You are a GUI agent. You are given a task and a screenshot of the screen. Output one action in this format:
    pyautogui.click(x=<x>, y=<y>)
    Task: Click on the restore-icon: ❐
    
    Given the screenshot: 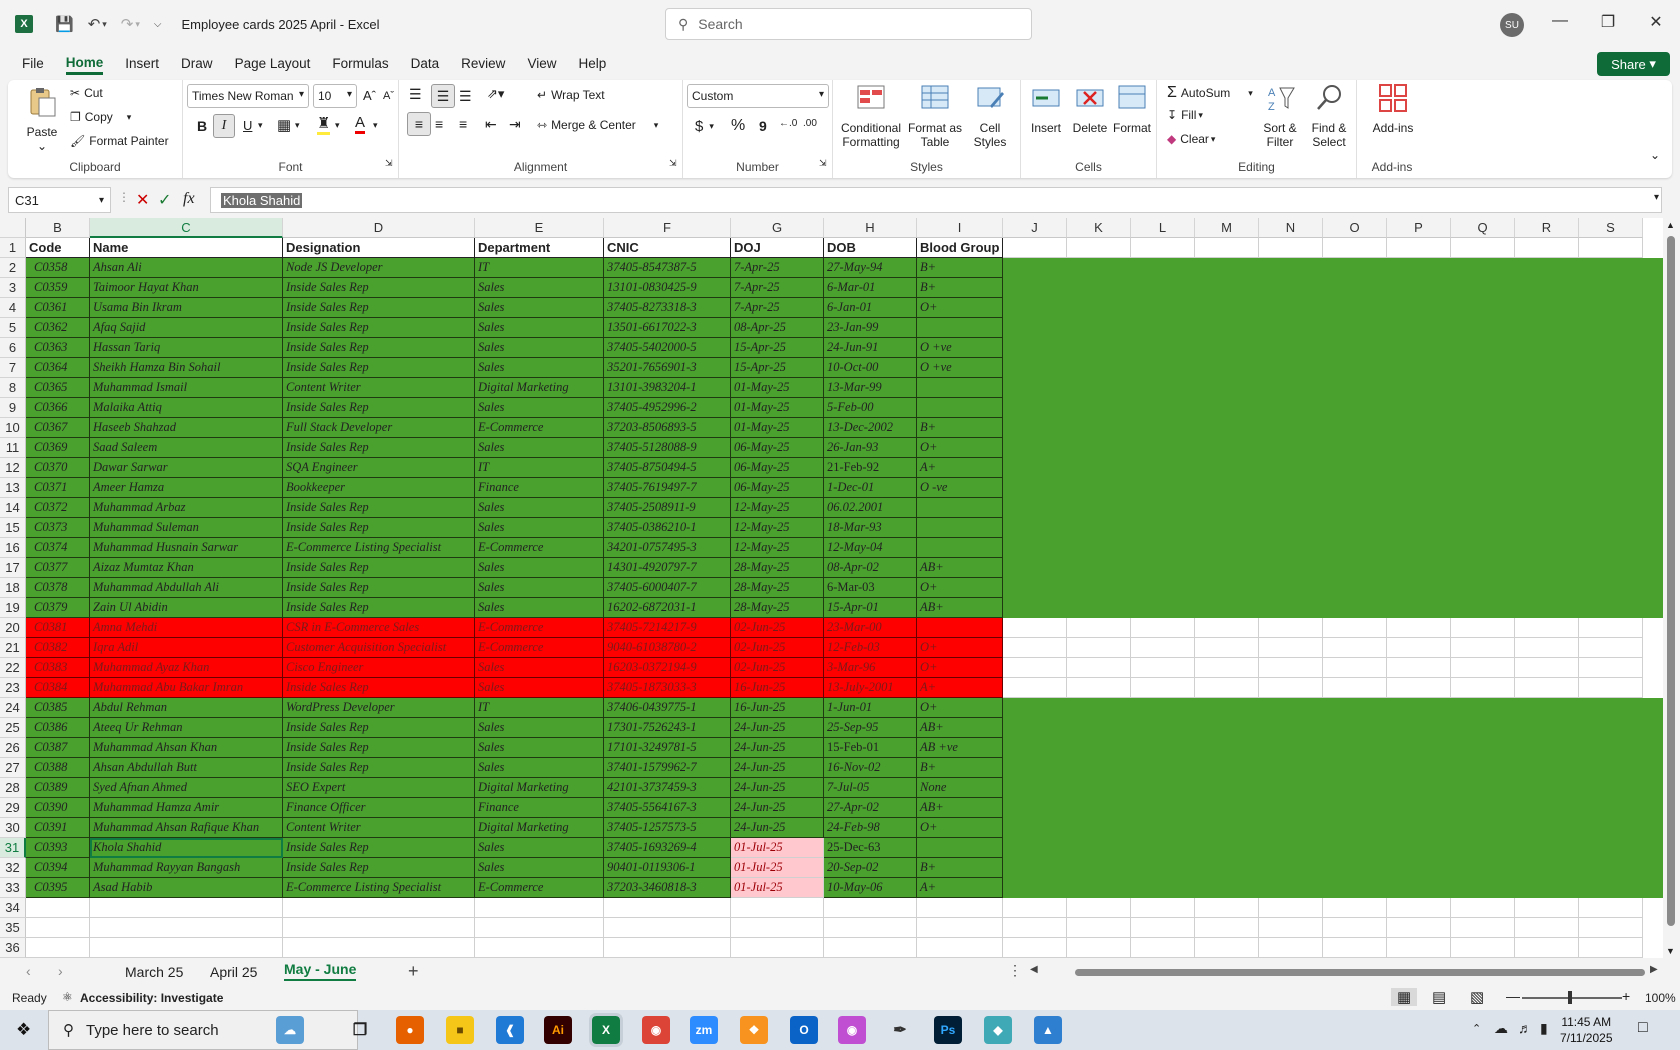 What is the action you would take?
    pyautogui.click(x=1608, y=22)
    